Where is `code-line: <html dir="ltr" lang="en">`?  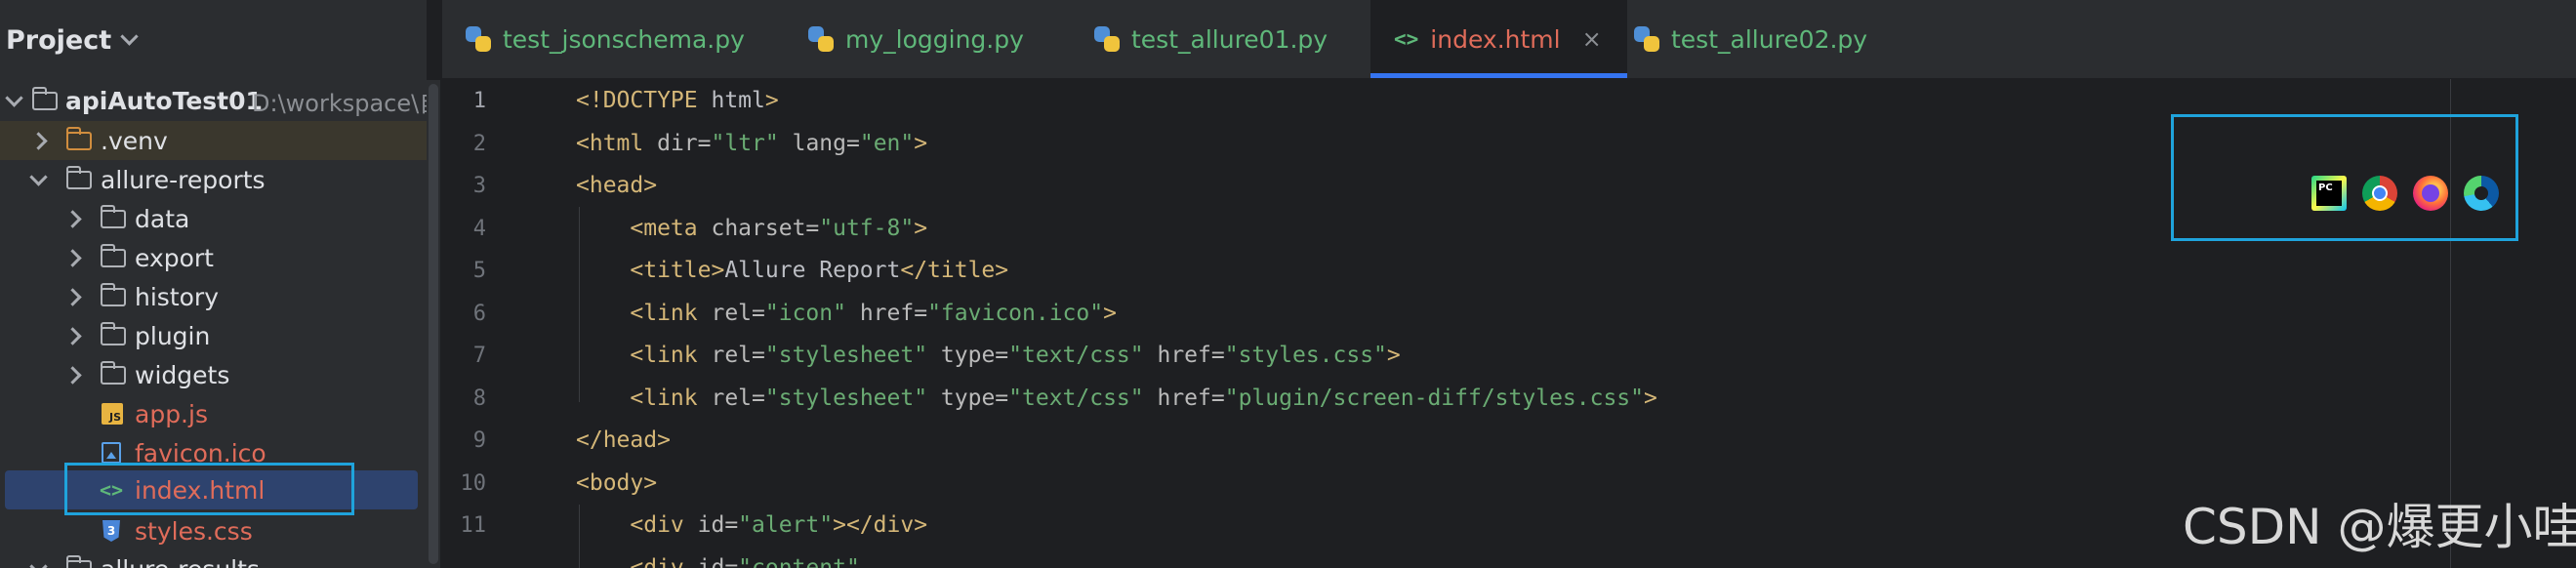 code-line: <html dir="ltr" lang="en"> is located at coordinates (751, 143).